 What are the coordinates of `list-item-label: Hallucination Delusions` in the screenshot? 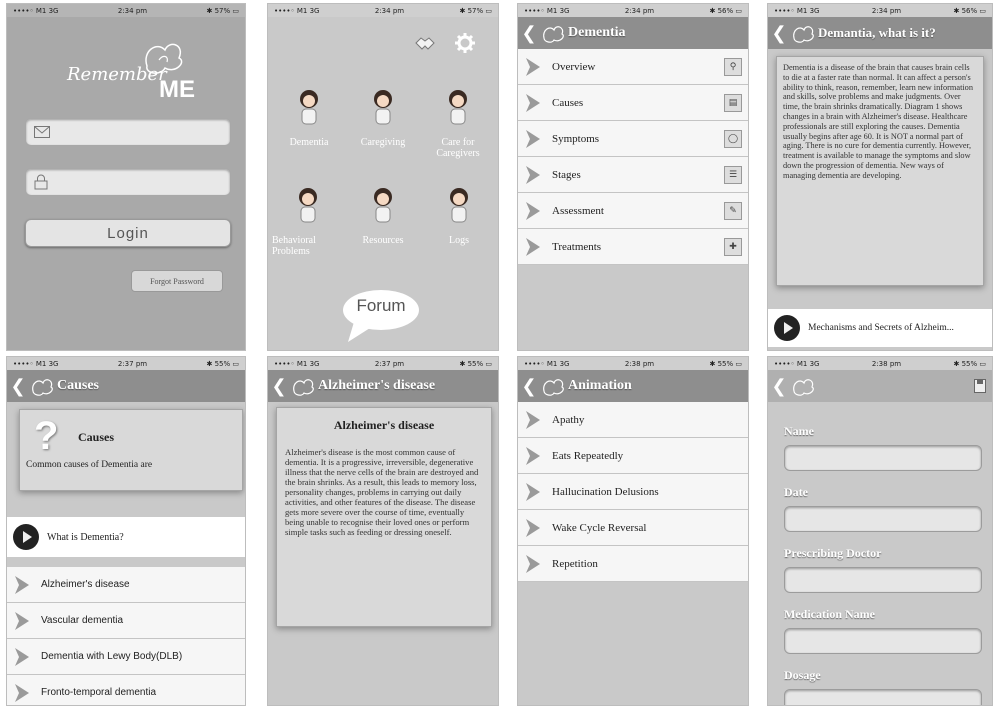 It's located at (605, 491).